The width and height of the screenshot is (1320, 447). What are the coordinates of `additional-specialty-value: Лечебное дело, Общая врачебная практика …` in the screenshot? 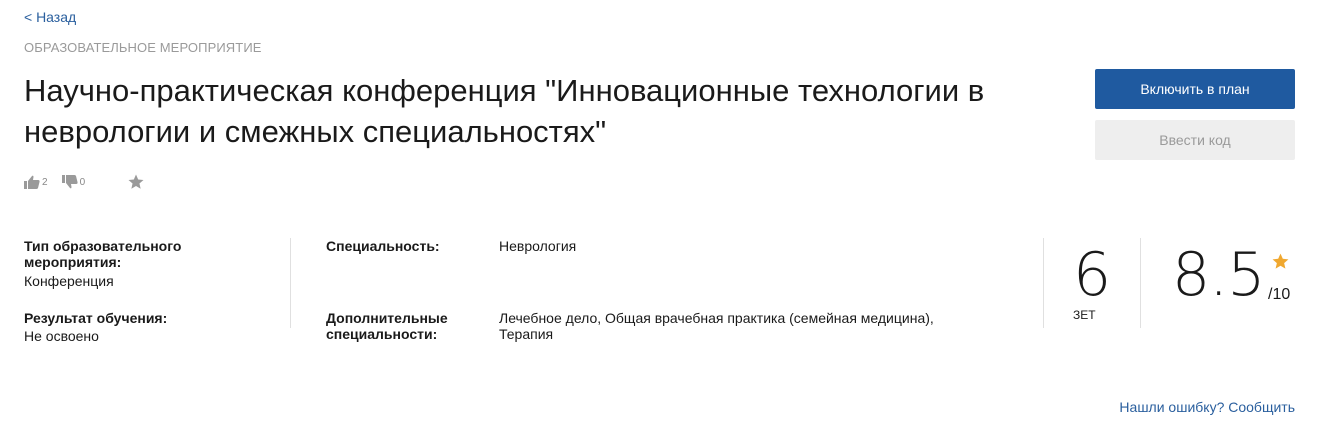 It's located at (716, 326).